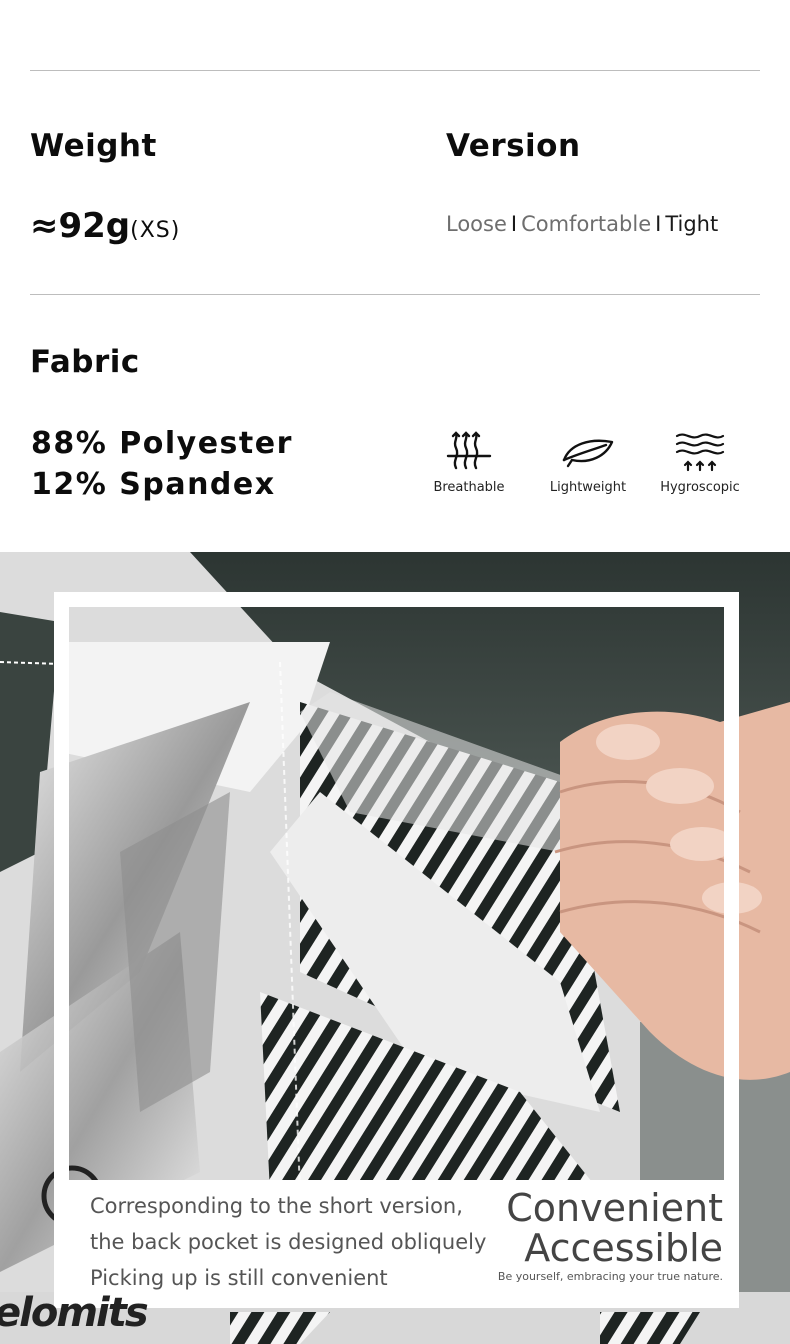 The image size is (790, 1344). I want to click on fabric-polyester: 88% Polyester, so click(162, 443).